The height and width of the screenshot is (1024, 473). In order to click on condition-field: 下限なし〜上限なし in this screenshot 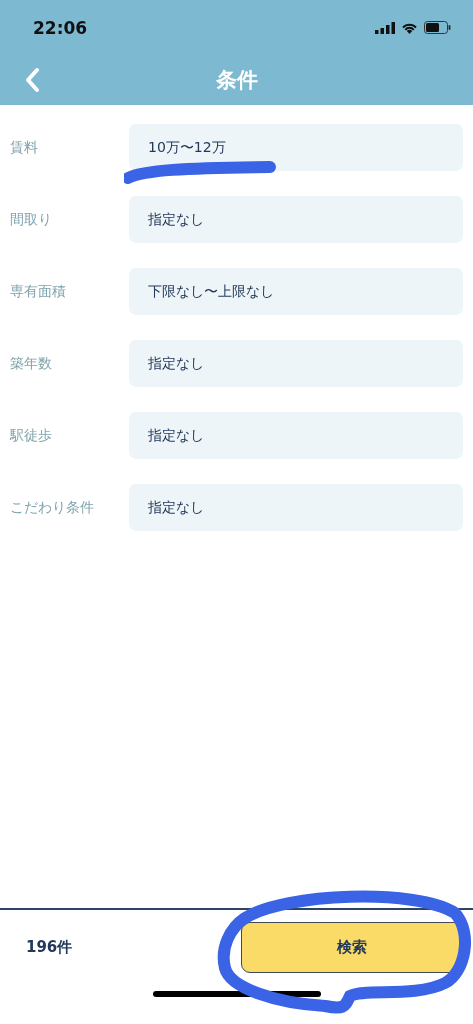, I will do `click(296, 291)`.